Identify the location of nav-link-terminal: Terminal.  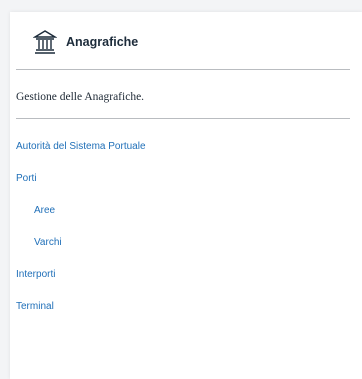
(81, 314).